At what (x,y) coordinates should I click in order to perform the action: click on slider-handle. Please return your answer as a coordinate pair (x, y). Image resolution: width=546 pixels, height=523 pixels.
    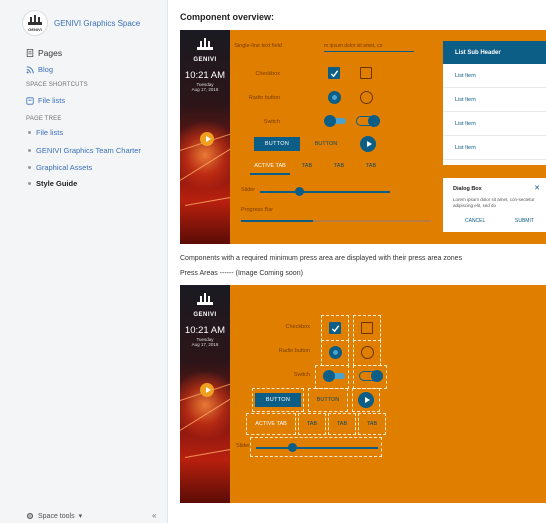
    Looking at the image, I should click on (299, 191).